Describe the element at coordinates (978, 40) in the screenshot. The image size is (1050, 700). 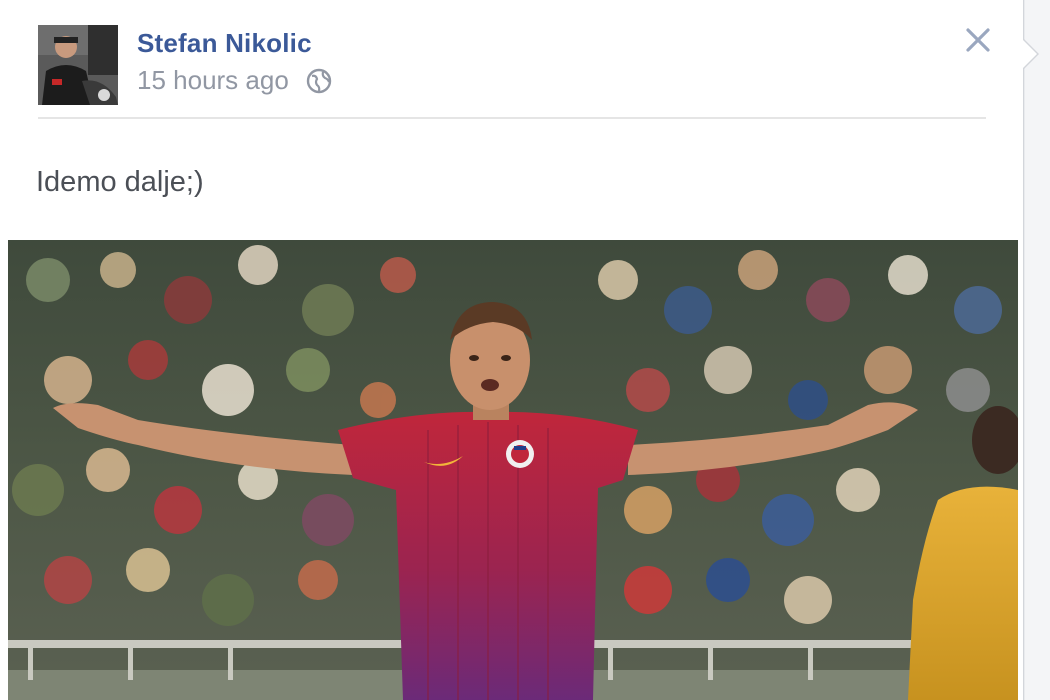
I see `close-icon` at that location.